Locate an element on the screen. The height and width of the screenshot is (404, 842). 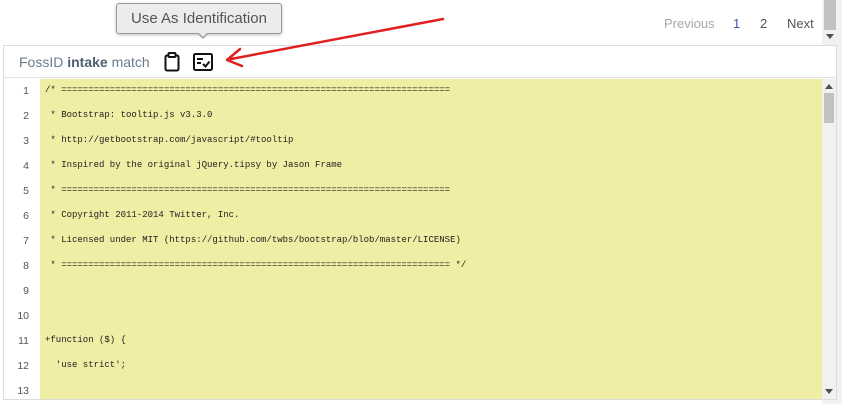
code-text: +function ($) { is located at coordinates (86, 340).